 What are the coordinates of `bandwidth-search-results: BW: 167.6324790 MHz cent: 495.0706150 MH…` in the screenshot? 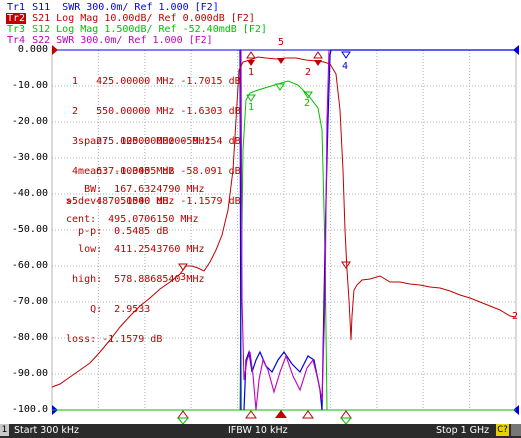 It's located at (132, 265).